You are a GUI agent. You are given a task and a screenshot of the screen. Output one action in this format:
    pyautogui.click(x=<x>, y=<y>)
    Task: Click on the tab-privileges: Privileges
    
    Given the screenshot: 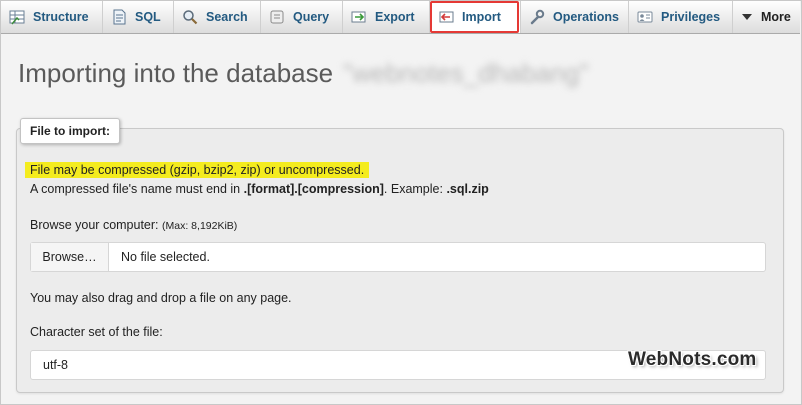 What is the action you would take?
    pyautogui.click(x=681, y=17)
    